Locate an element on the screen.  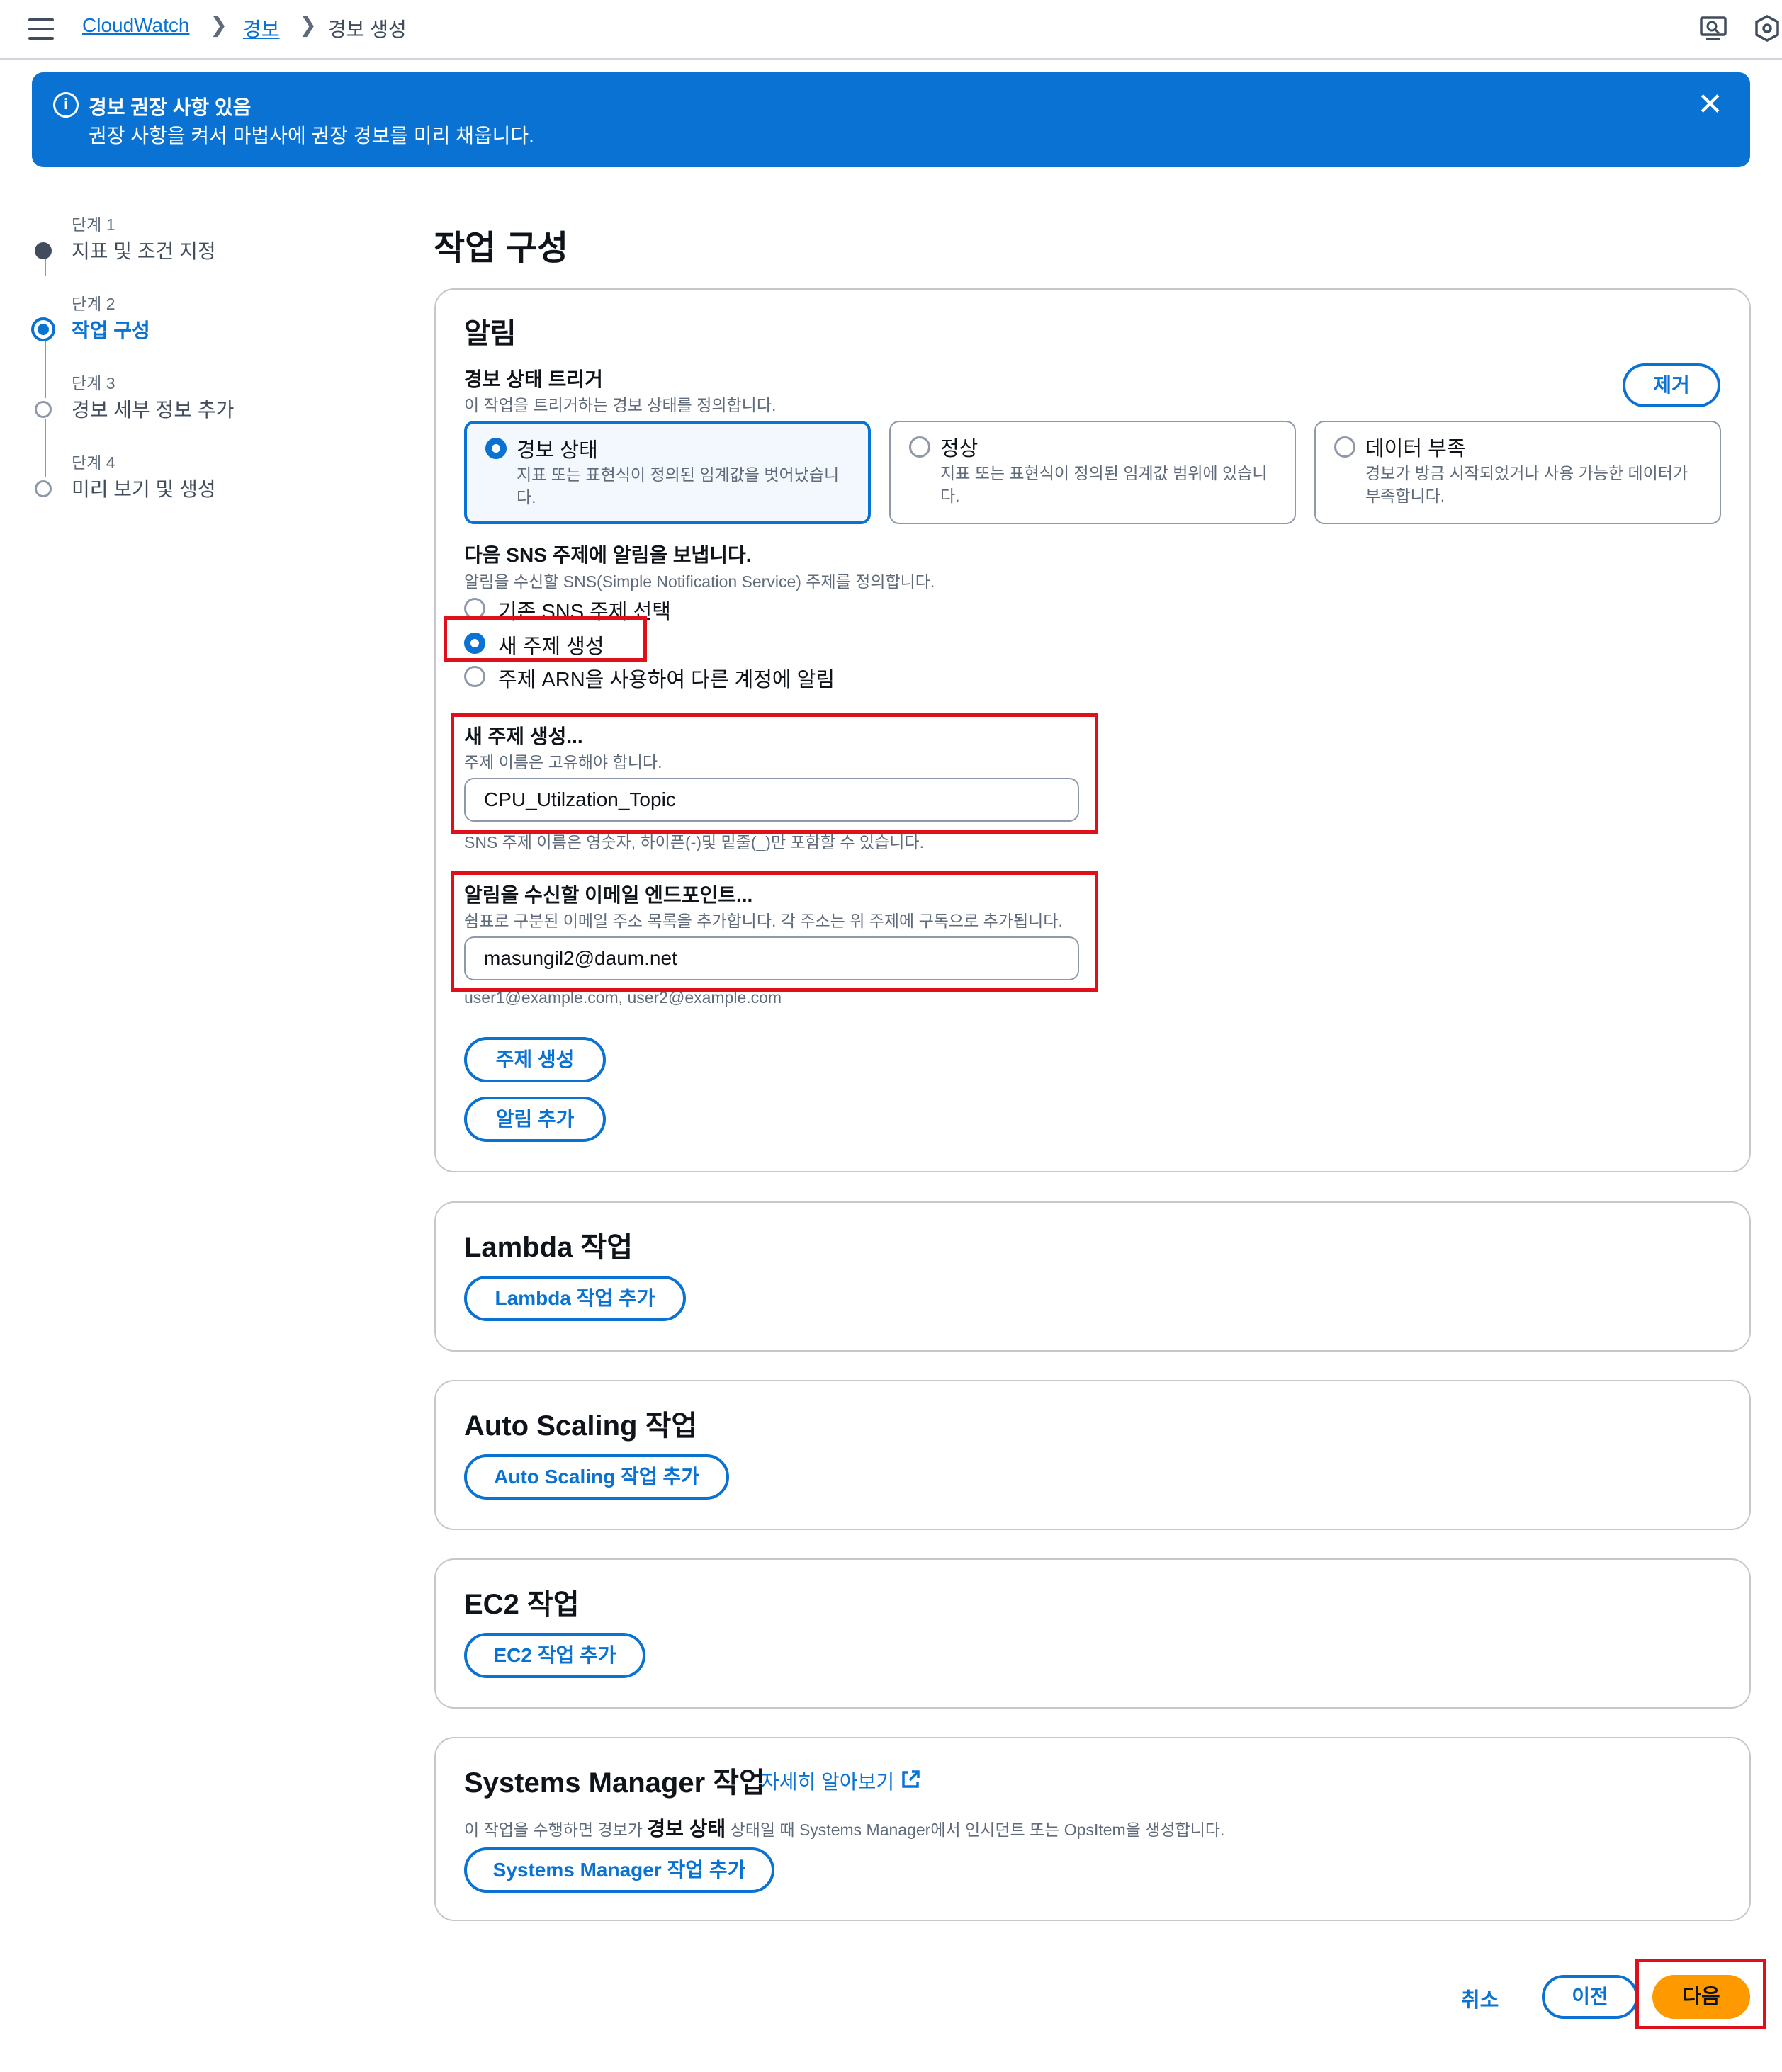
add-ssm-action-button: Systems Manager 작업 추가 is located at coordinates (619, 1870).